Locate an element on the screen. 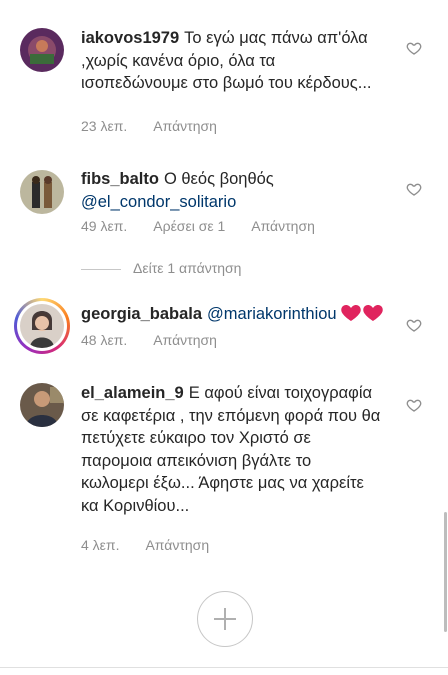  comment-text: georgia_babala @mariakorinthiou is located at coordinates (241, 316).